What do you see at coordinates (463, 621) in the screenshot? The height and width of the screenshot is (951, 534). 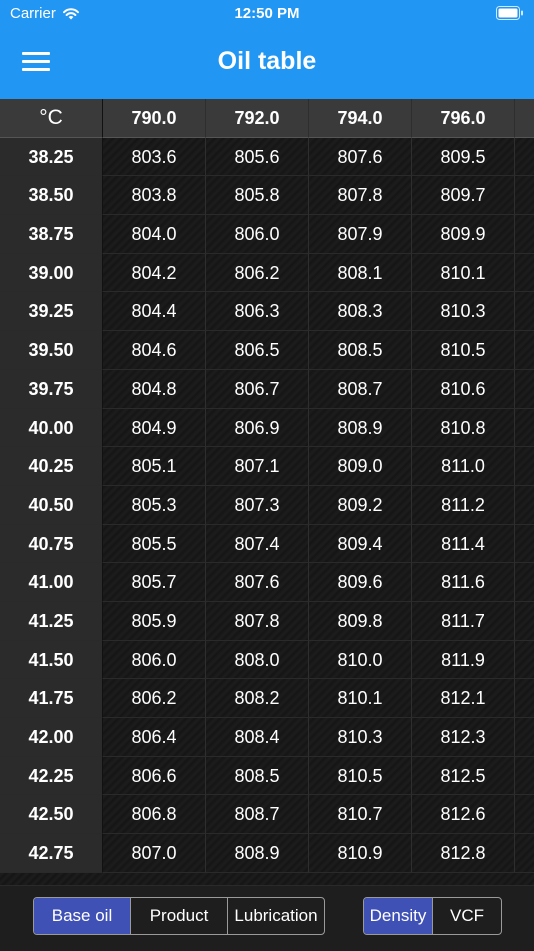 I see `value-cell: 811.7` at bounding box center [463, 621].